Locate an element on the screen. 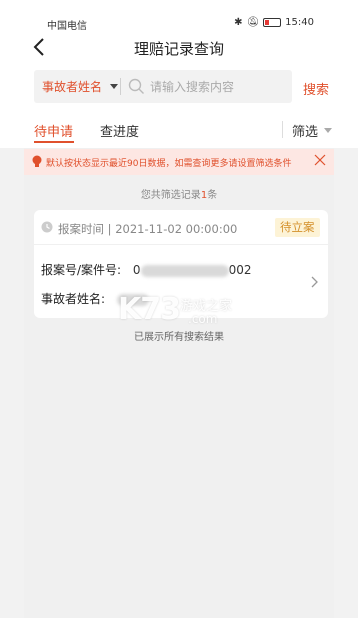 This screenshot has width=358, height=618. search-row: 事故者姓名 搜索 is located at coordinates (179, 87).